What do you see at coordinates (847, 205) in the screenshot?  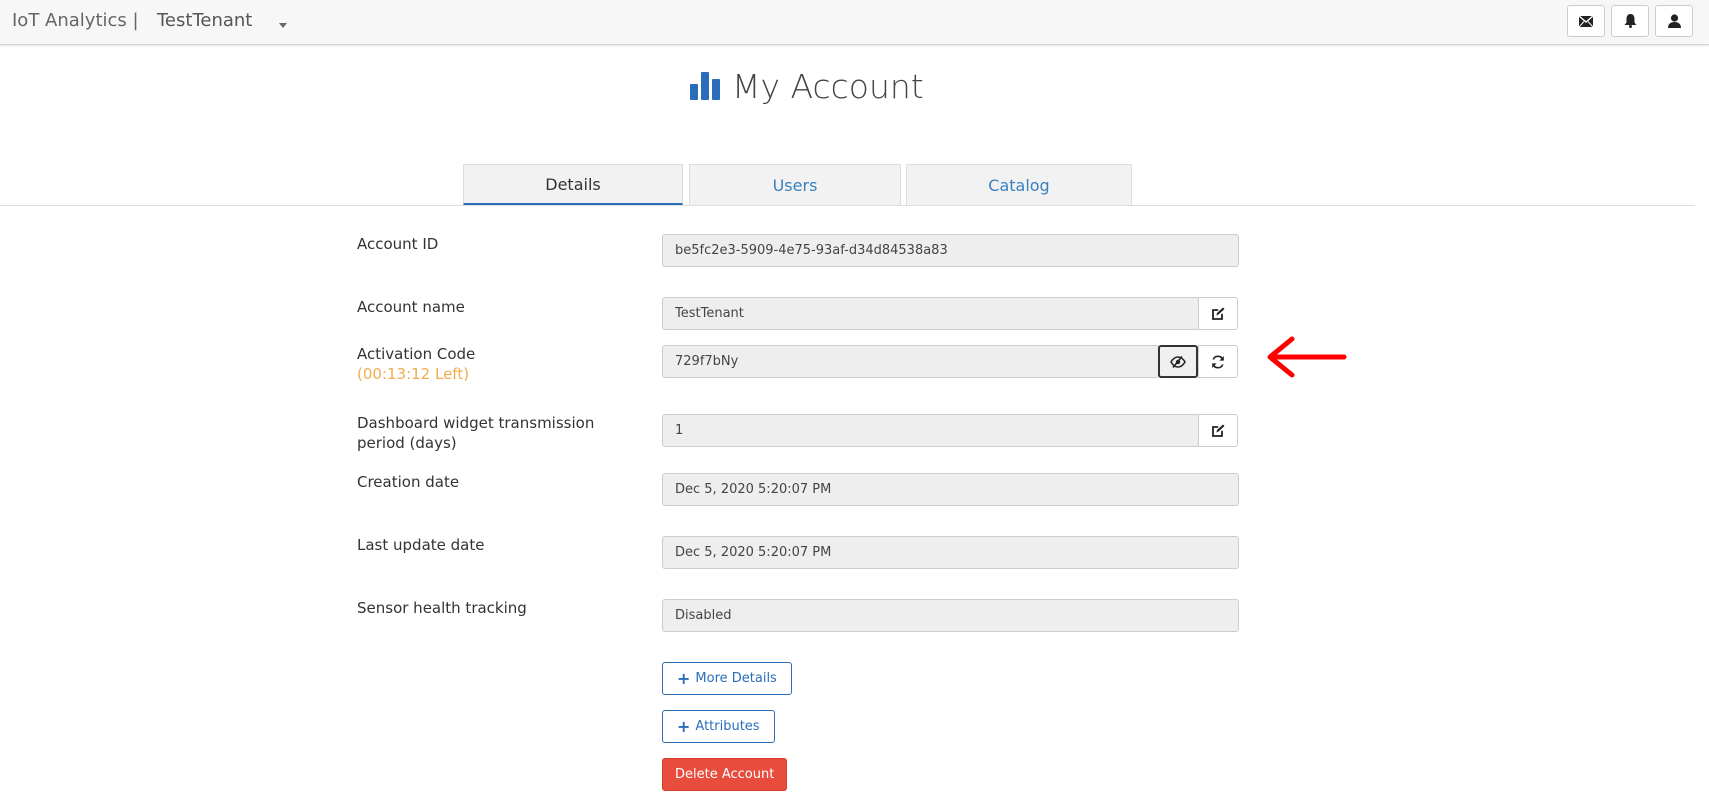 I see `tabs-divider` at bounding box center [847, 205].